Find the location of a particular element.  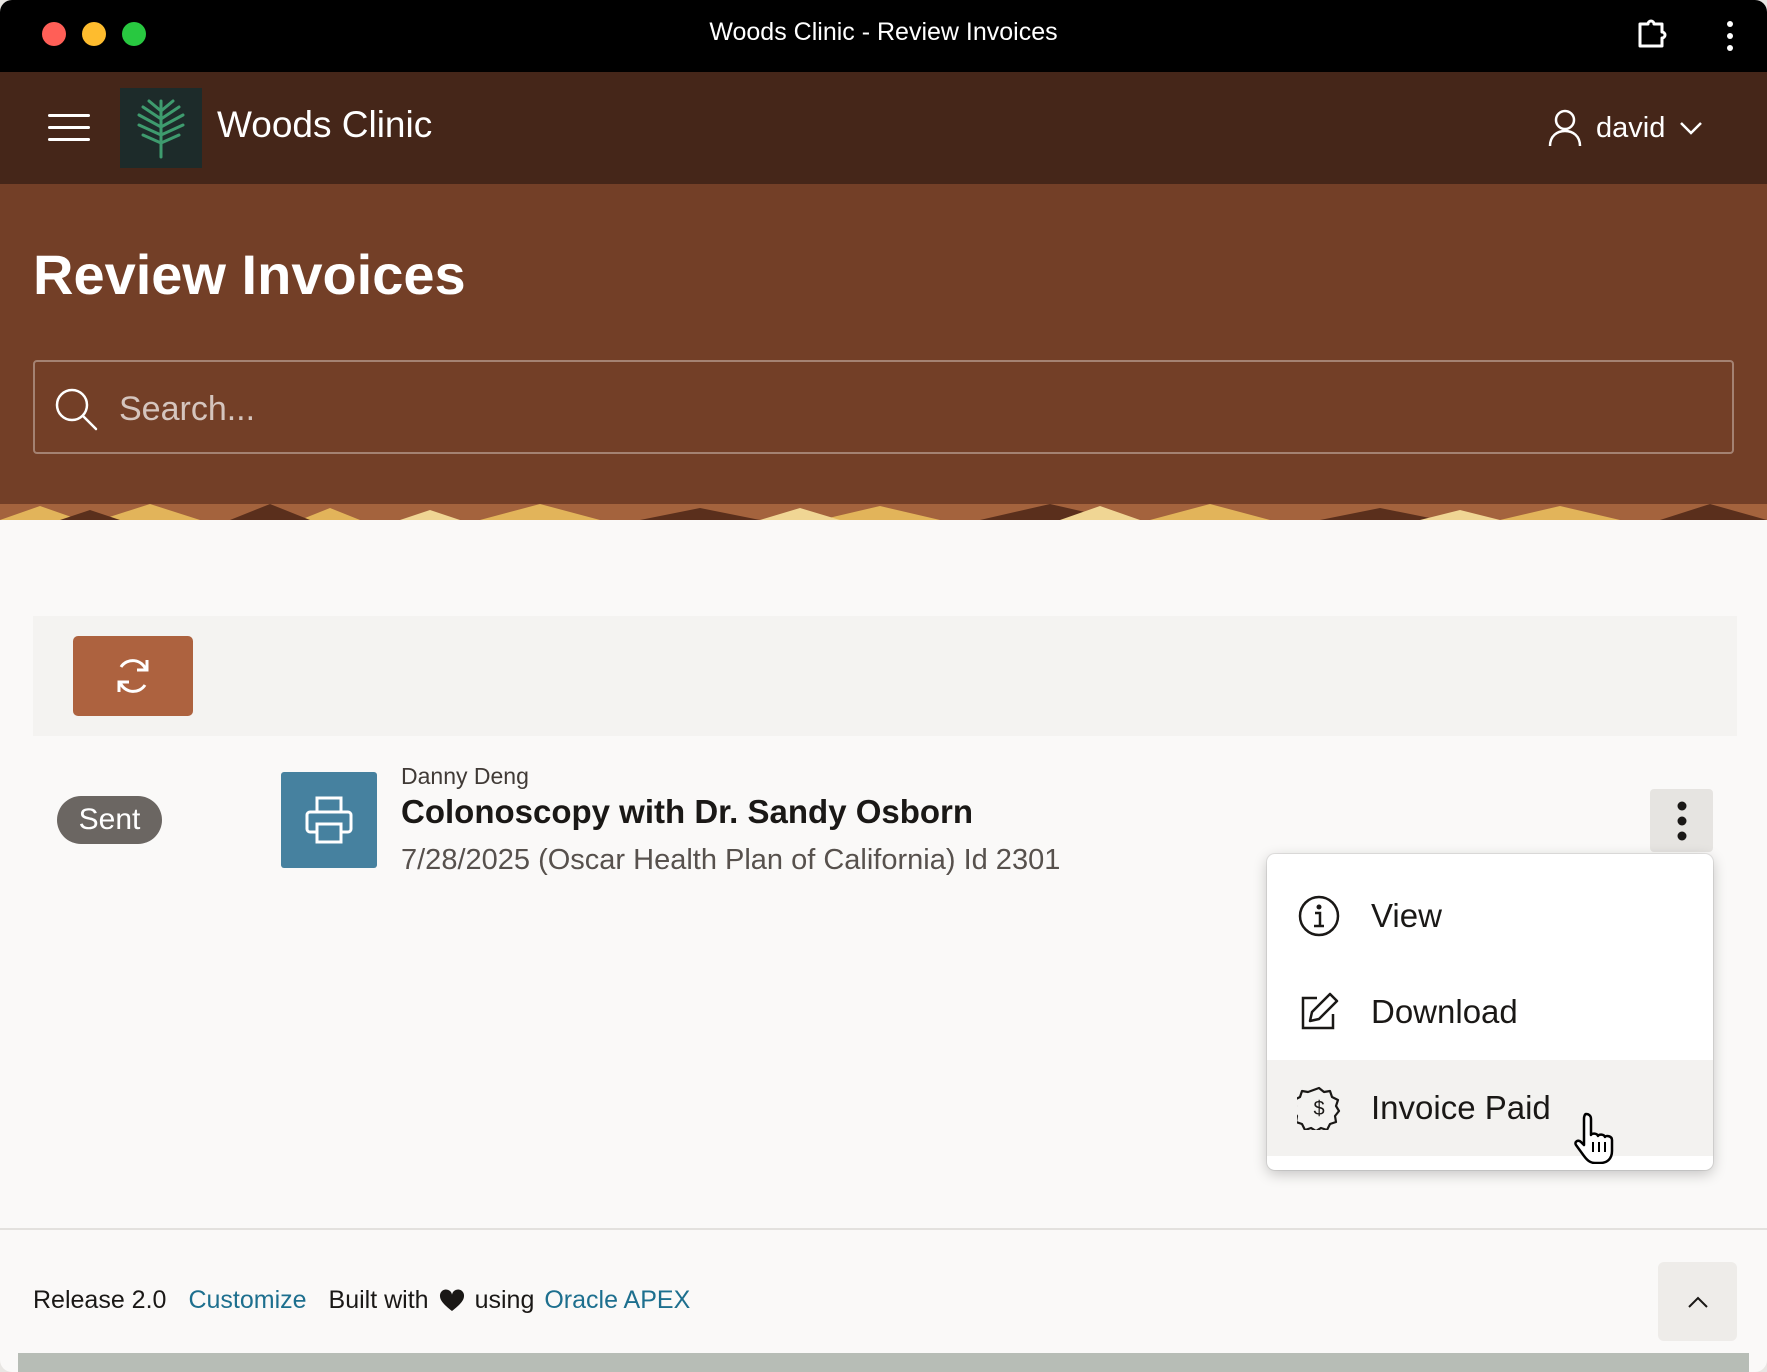

refresh-icon is located at coordinates (133, 676).